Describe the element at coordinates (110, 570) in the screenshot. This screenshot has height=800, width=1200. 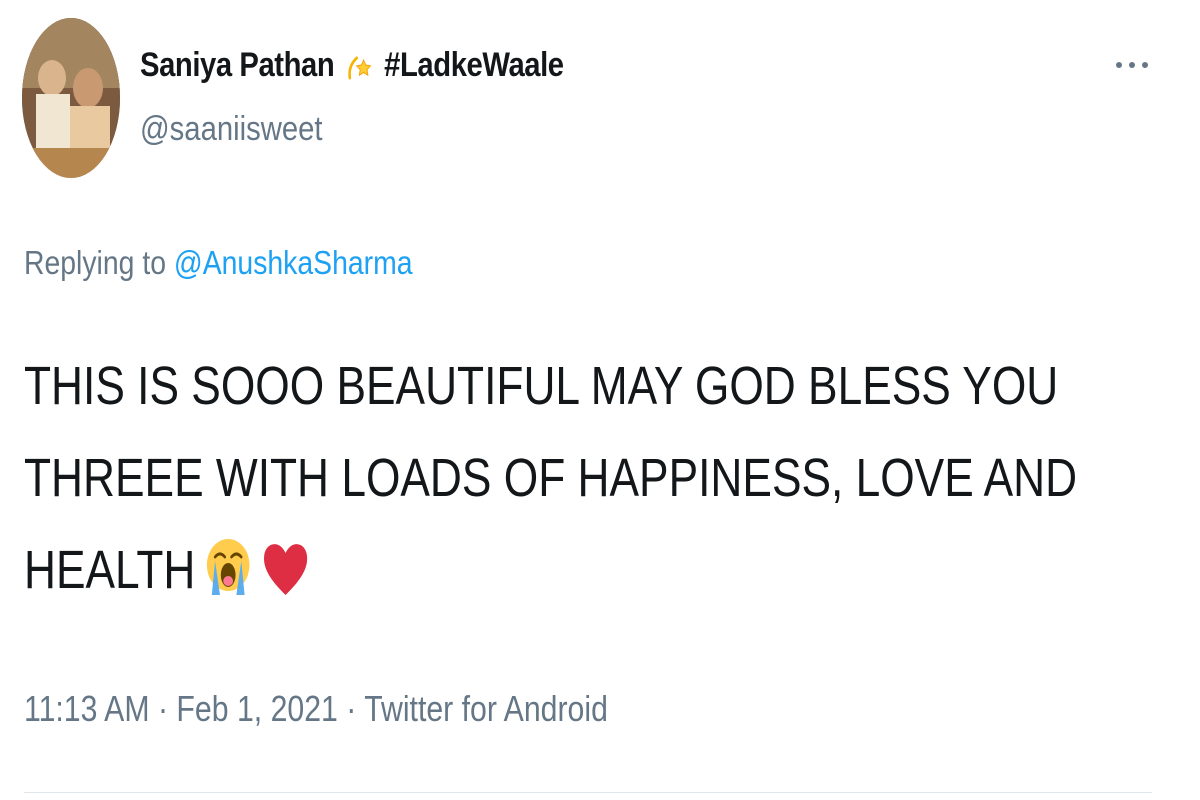
I see `tweet-text-fragment: HEALTH` at that location.